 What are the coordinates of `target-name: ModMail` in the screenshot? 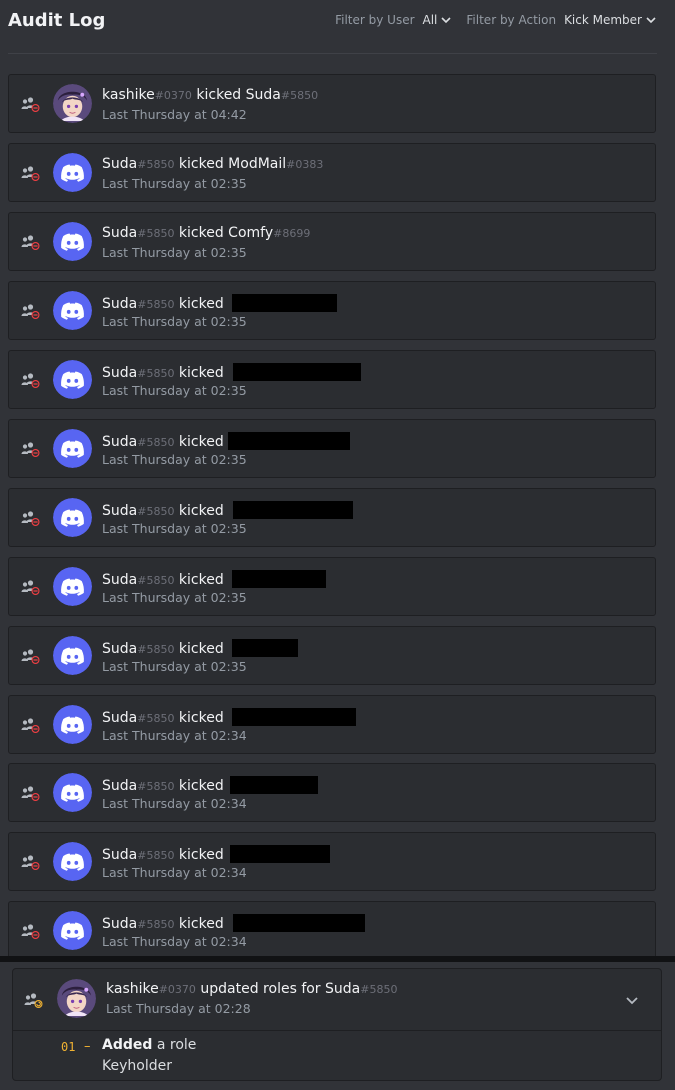 It's located at (257, 164).